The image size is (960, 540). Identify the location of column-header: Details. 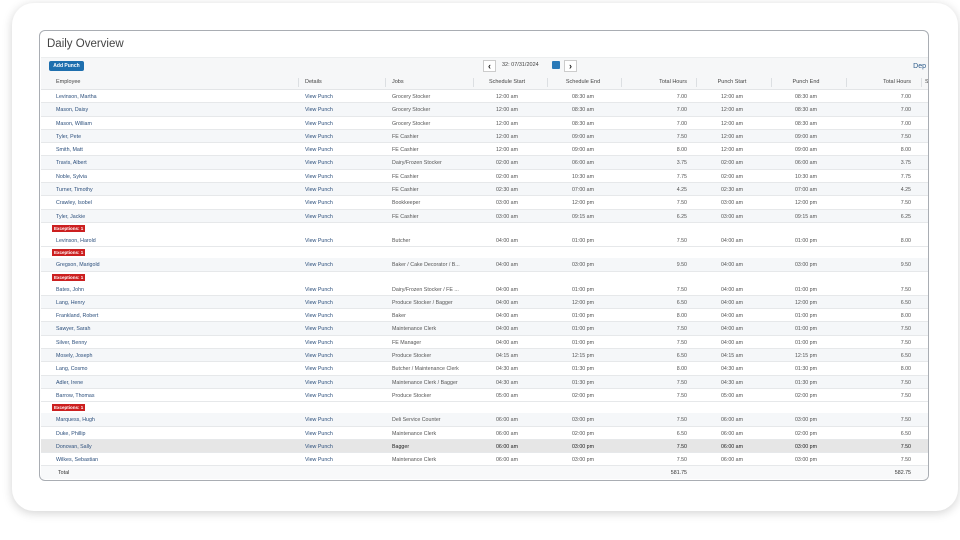
(313, 82).